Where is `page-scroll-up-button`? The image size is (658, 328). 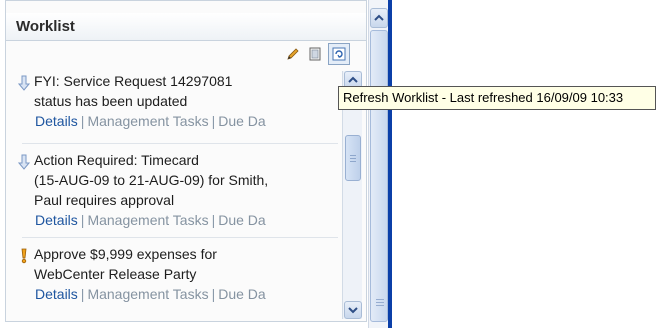
page-scroll-up-button is located at coordinates (379, 18).